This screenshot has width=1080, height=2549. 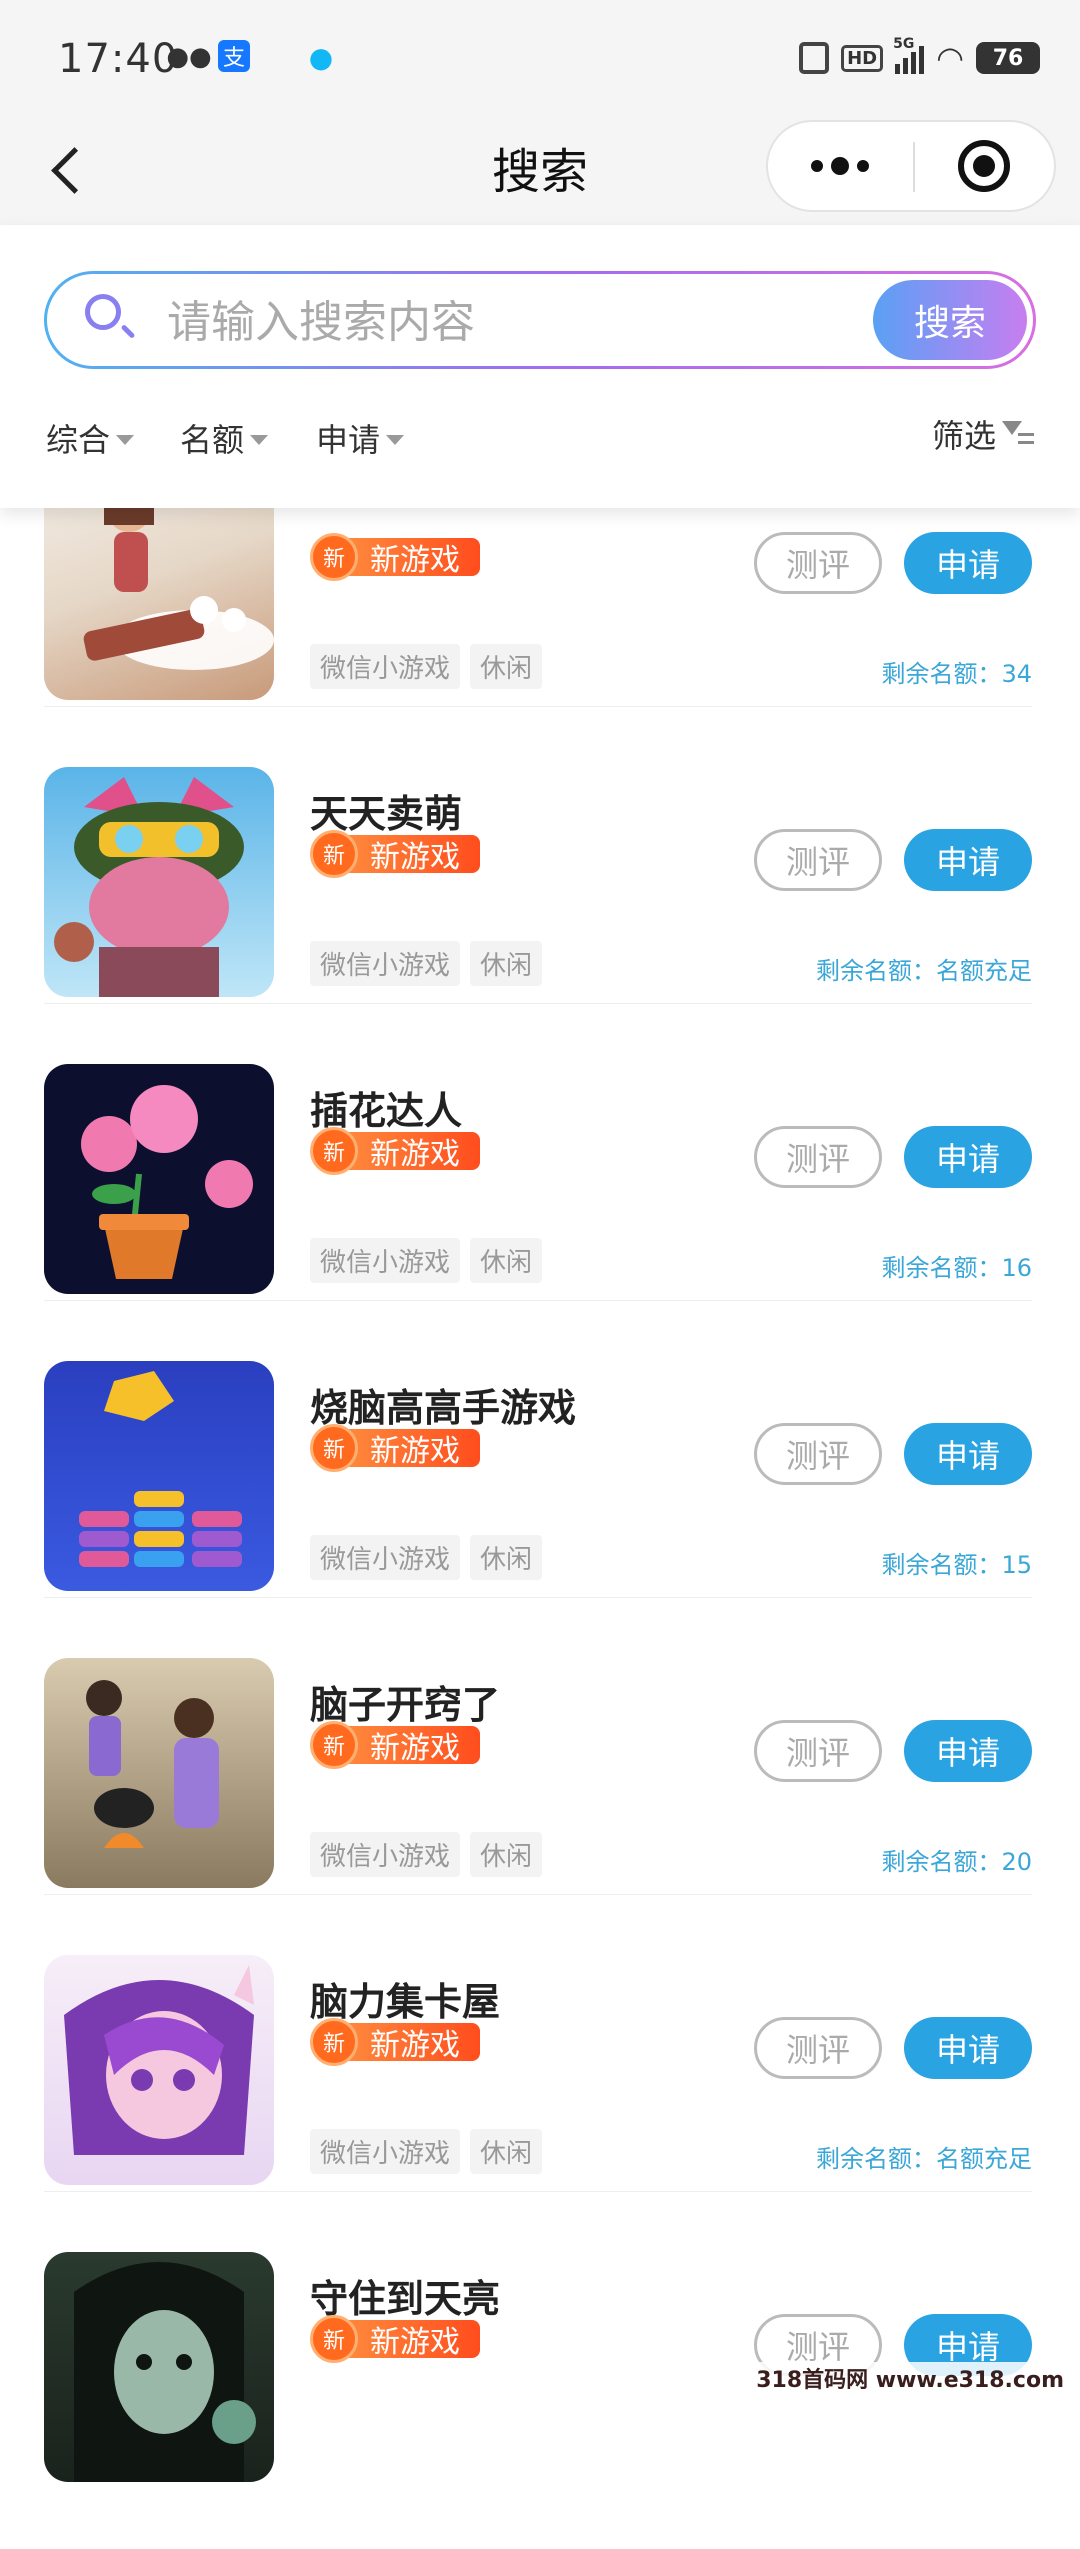 What do you see at coordinates (910, 2378) in the screenshot?
I see `watermark: 318首码网 www.e318.com` at bounding box center [910, 2378].